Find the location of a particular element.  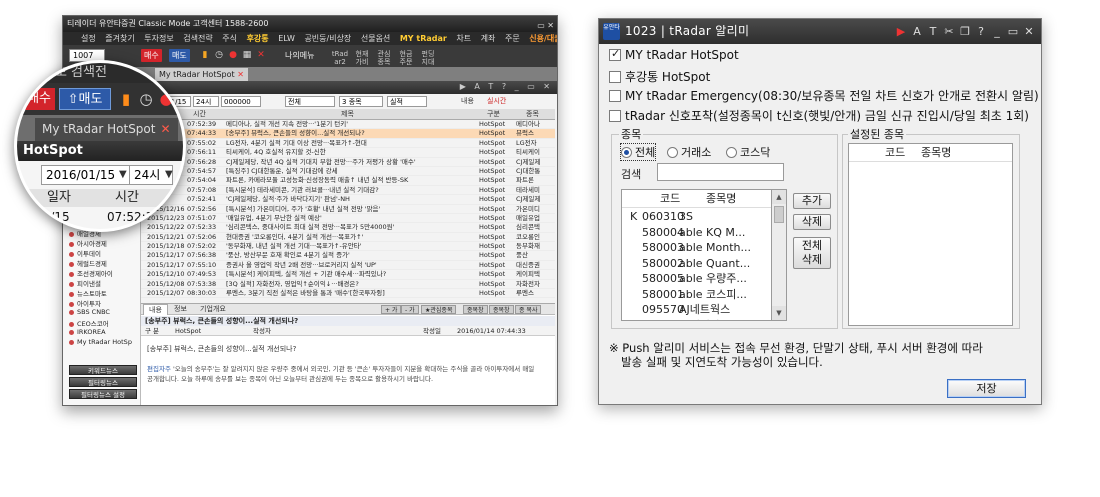

menu-search-strategy: 검색전략 is located at coordinates (197, 38).